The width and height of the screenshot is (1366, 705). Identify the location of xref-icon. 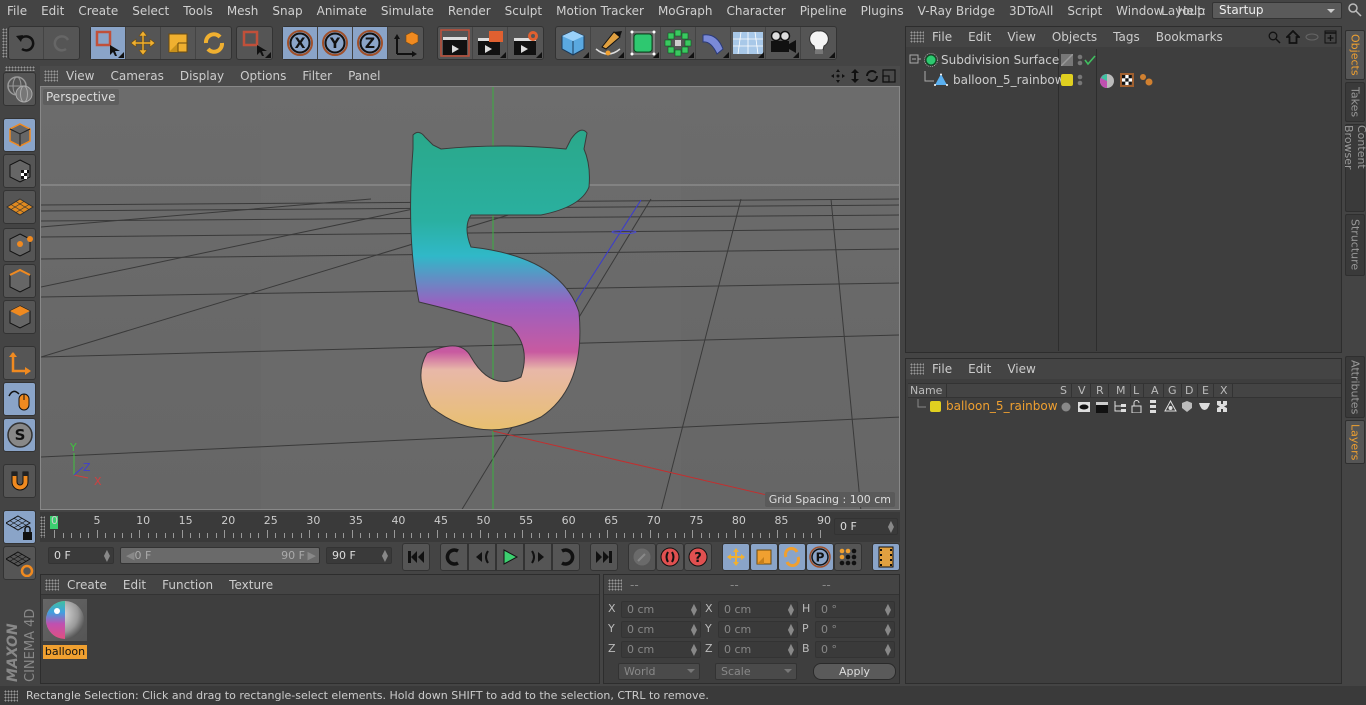
(1222, 406).